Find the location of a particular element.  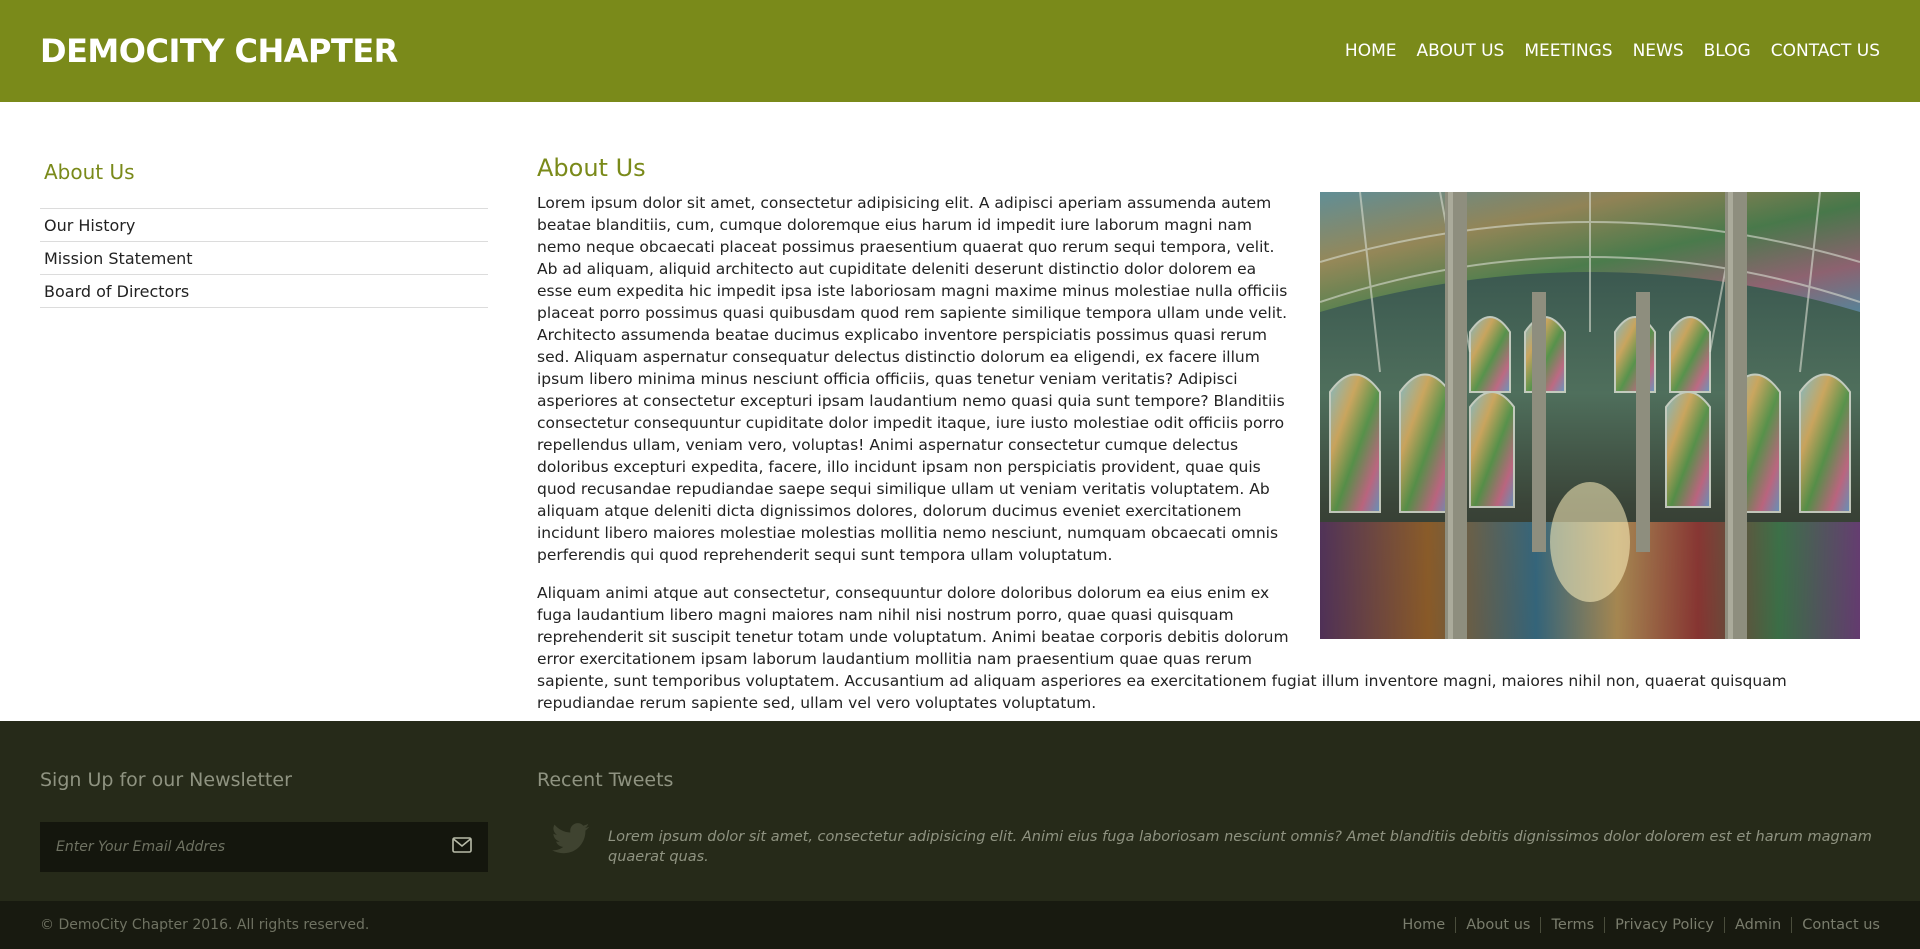

site-logo-text: DEMOCITY CHAPTER is located at coordinates (219, 51).